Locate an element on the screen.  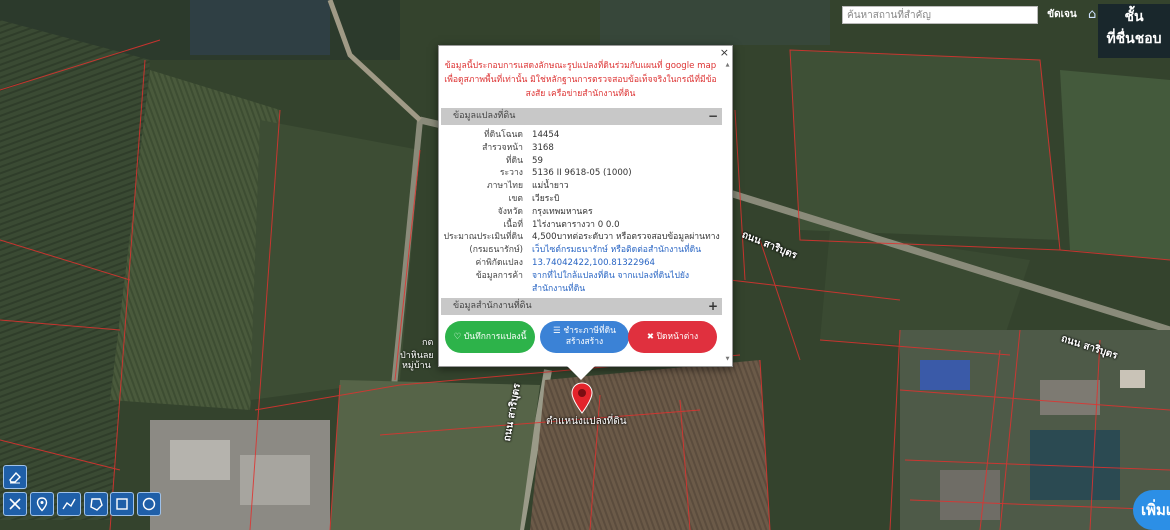
info-row: ภาษาไทย แม่น้ำยาว is located at coordinates (581, 186).